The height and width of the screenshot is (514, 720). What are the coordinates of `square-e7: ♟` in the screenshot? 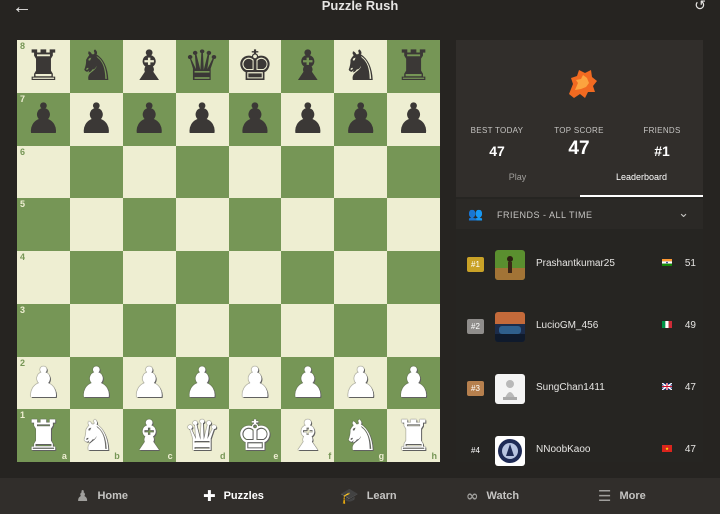 It's located at (255, 119).